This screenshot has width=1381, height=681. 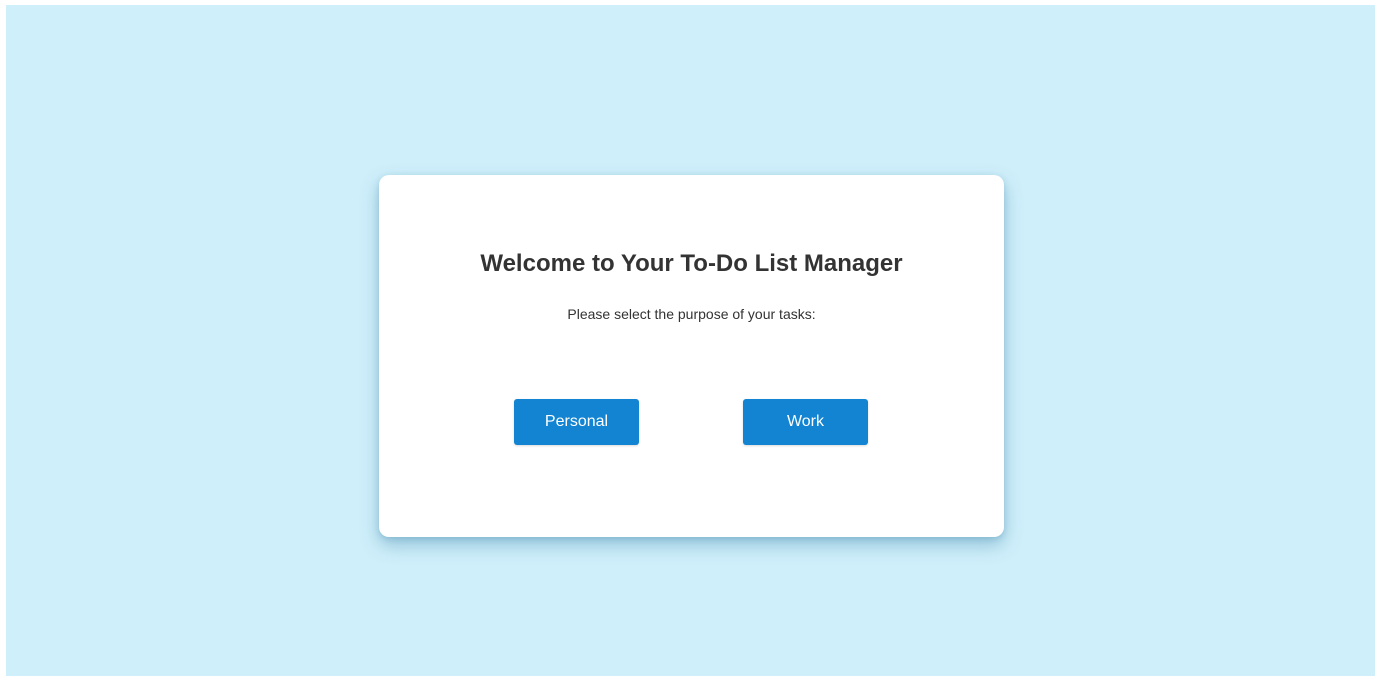 What do you see at coordinates (691, 263) in the screenshot?
I see `page-title: Welcome to Your To-Do List Manager` at bounding box center [691, 263].